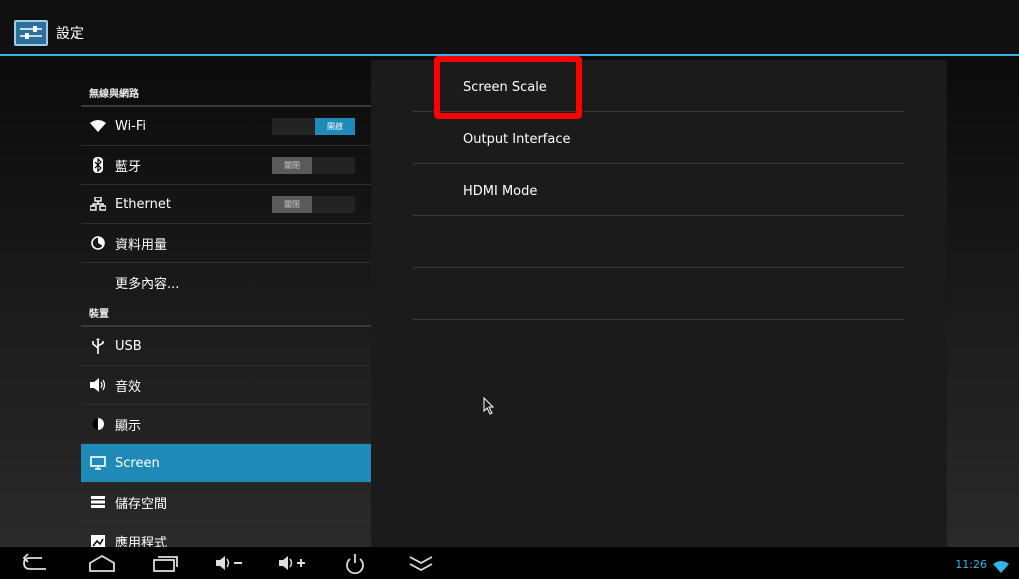 Image resolution: width=1019 pixels, height=579 pixels. What do you see at coordinates (226, 385) in the screenshot?
I see `sidebar-item-sound: 音效` at bounding box center [226, 385].